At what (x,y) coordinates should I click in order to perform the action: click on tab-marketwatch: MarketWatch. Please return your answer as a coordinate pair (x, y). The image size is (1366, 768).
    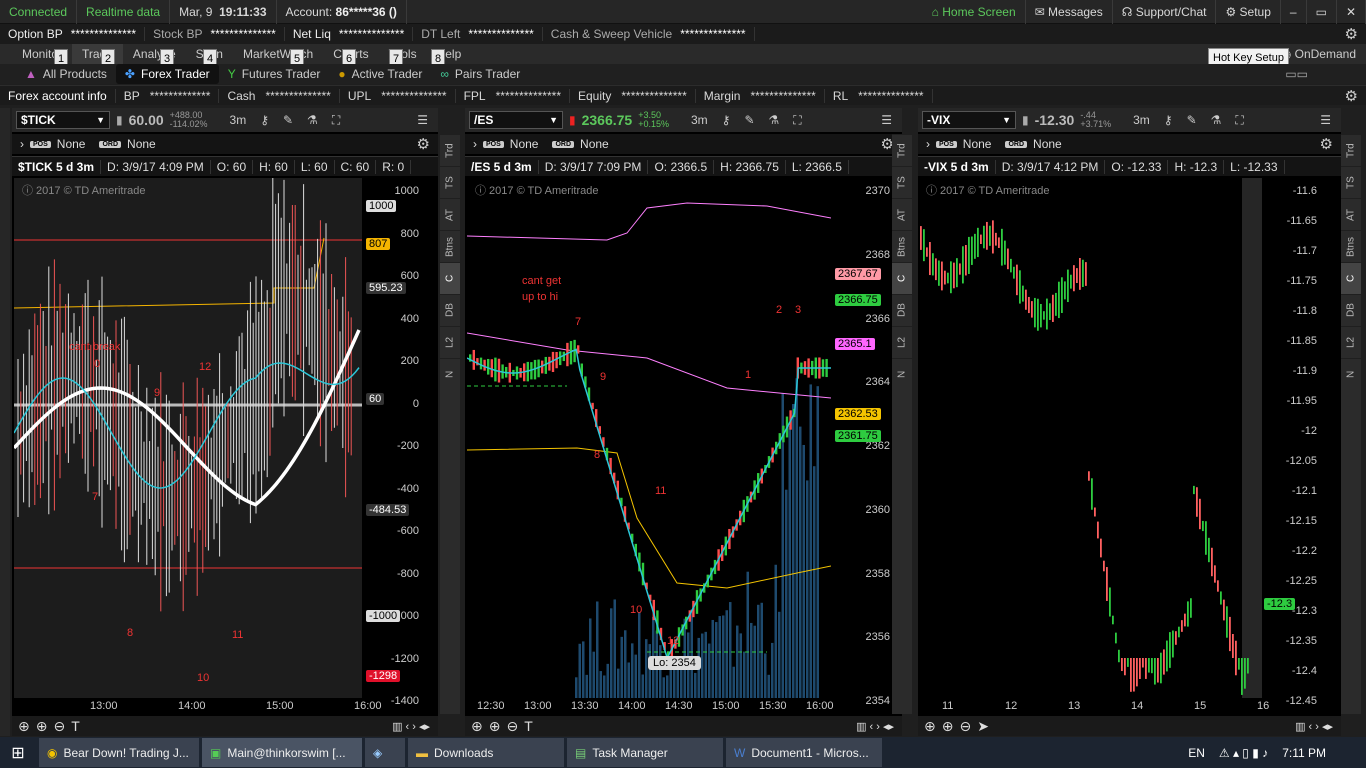
    Looking at the image, I should click on (278, 54).